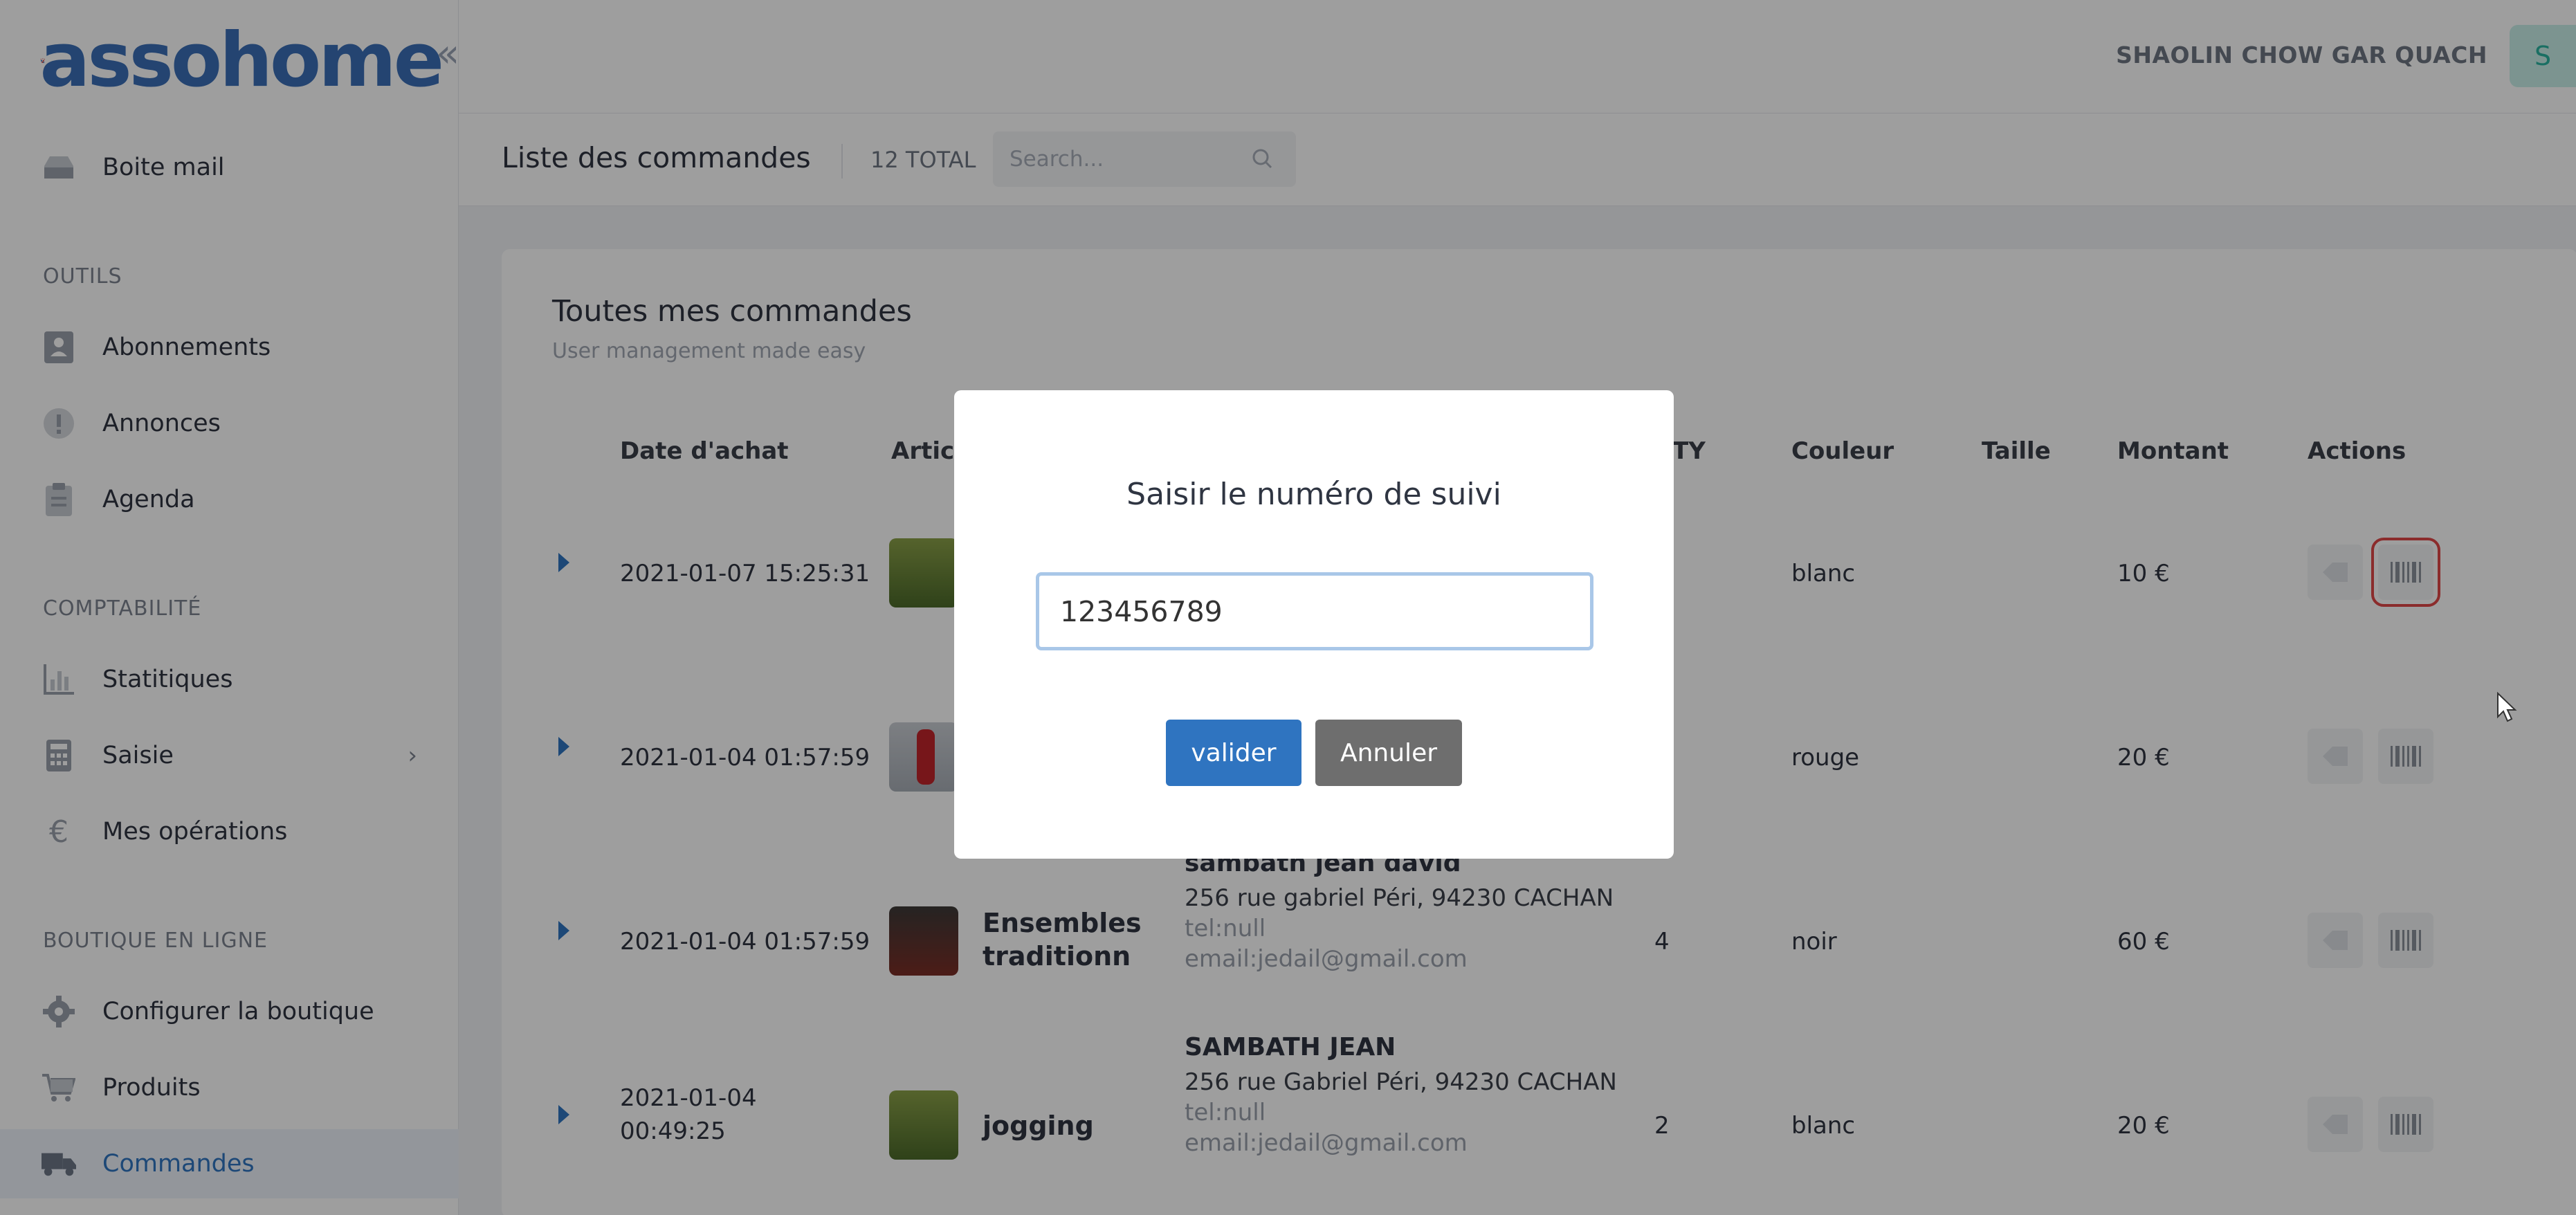  Describe the element at coordinates (1234, 753) in the screenshot. I see `validate-button: valider` at that location.